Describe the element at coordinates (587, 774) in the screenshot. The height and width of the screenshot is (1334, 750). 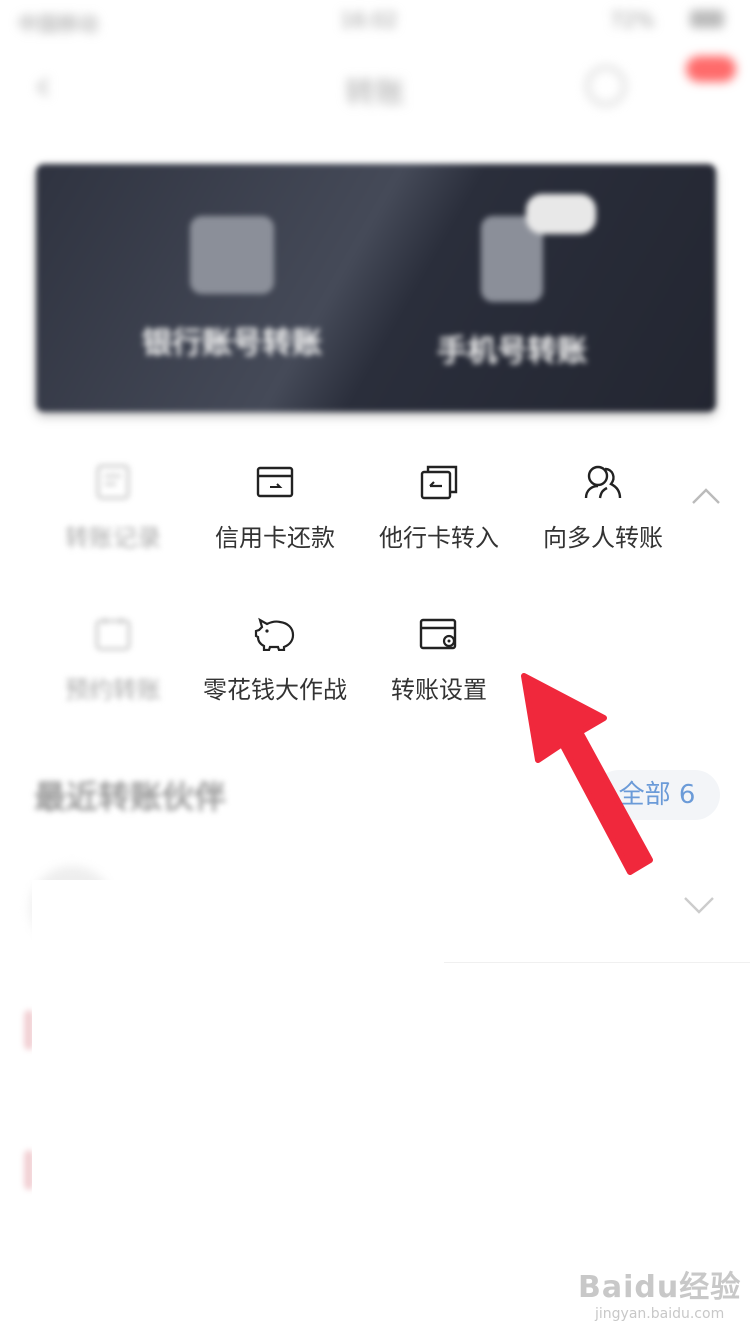
I see `red-arrow-annotation` at that location.